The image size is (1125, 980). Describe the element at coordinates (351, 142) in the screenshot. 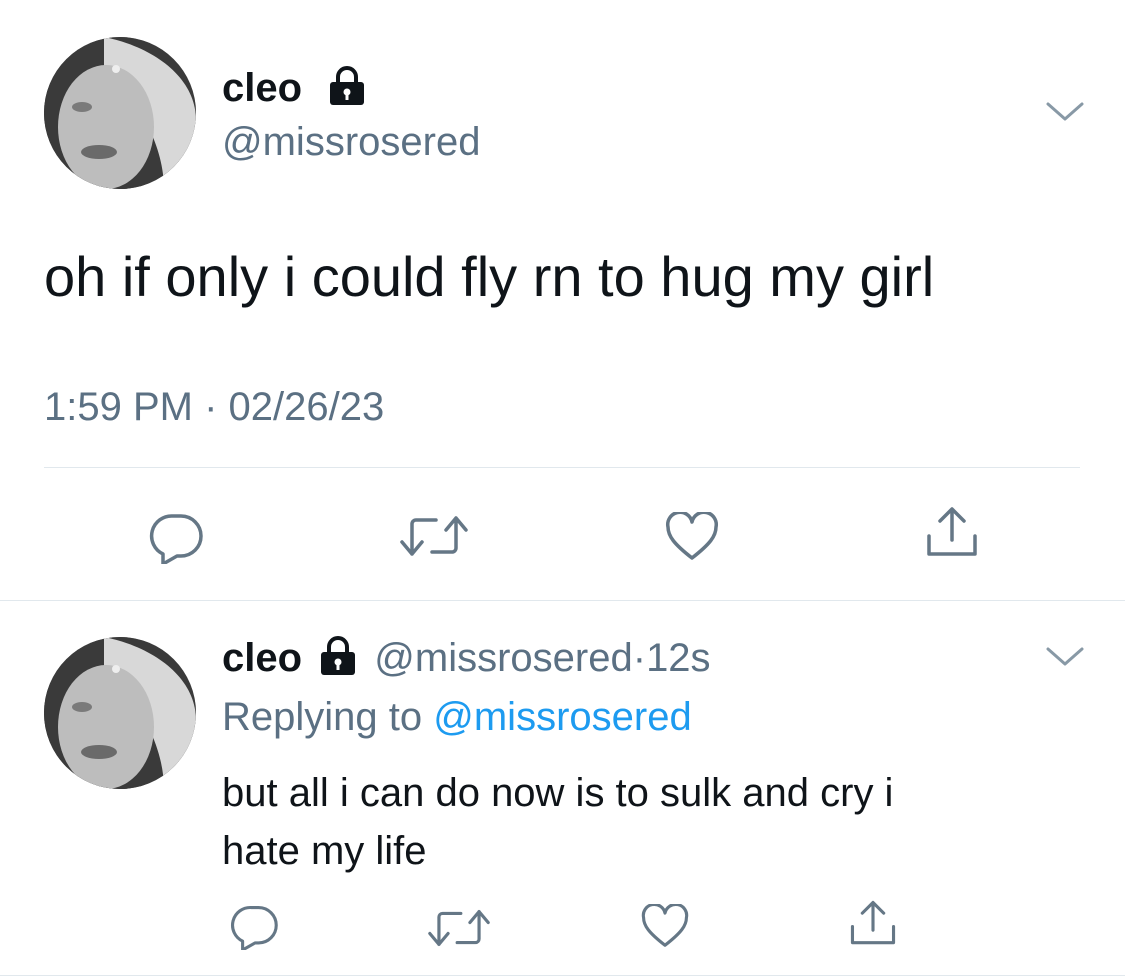

I see `handle: @missrosered` at that location.